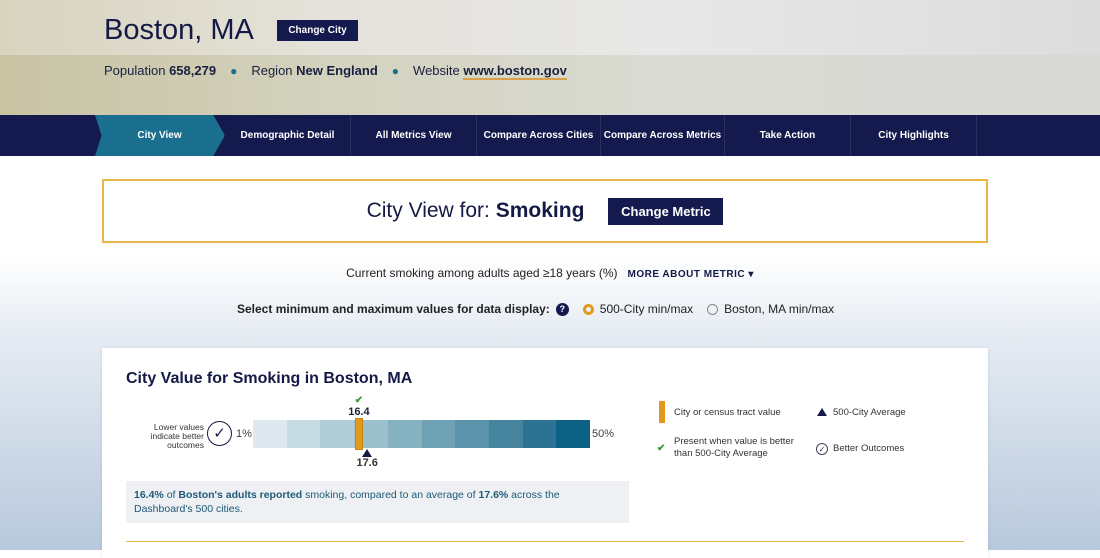 The width and height of the screenshot is (1100, 558). What do you see at coordinates (317, 30) in the screenshot?
I see `change-city-button: Change City` at bounding box center [317, 30].